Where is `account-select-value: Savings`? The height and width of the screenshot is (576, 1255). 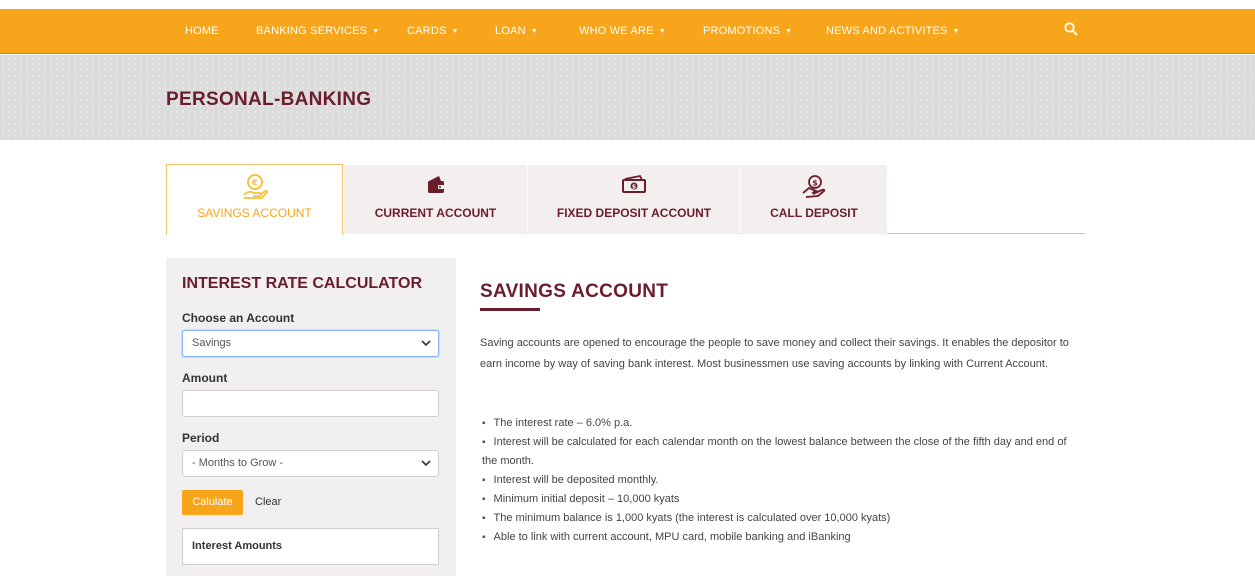
account-select-value: Savings is located at coordinates (212, 343).